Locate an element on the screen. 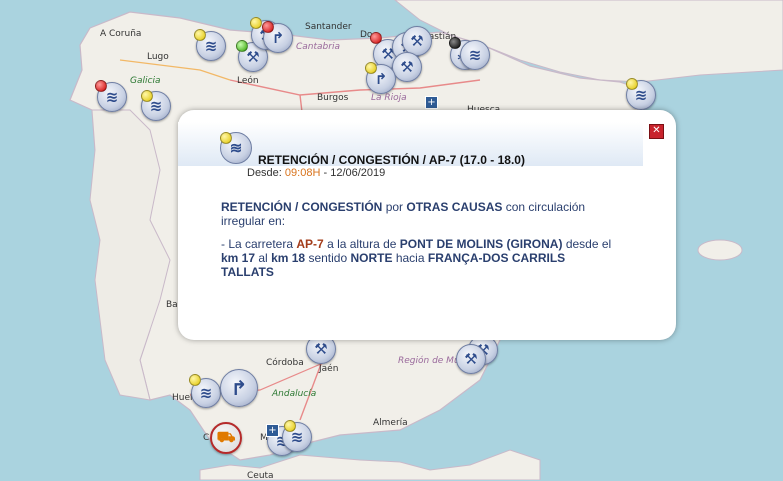  incident-type-text: RETENCIÓN / CONGESTIÓN is located at coordinates (302, 207).